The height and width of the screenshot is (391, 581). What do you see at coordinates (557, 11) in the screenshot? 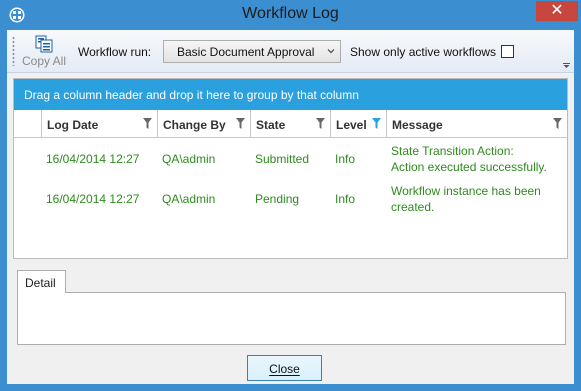
I see `window-close-button: ✕` at bounding box center [557, 11].